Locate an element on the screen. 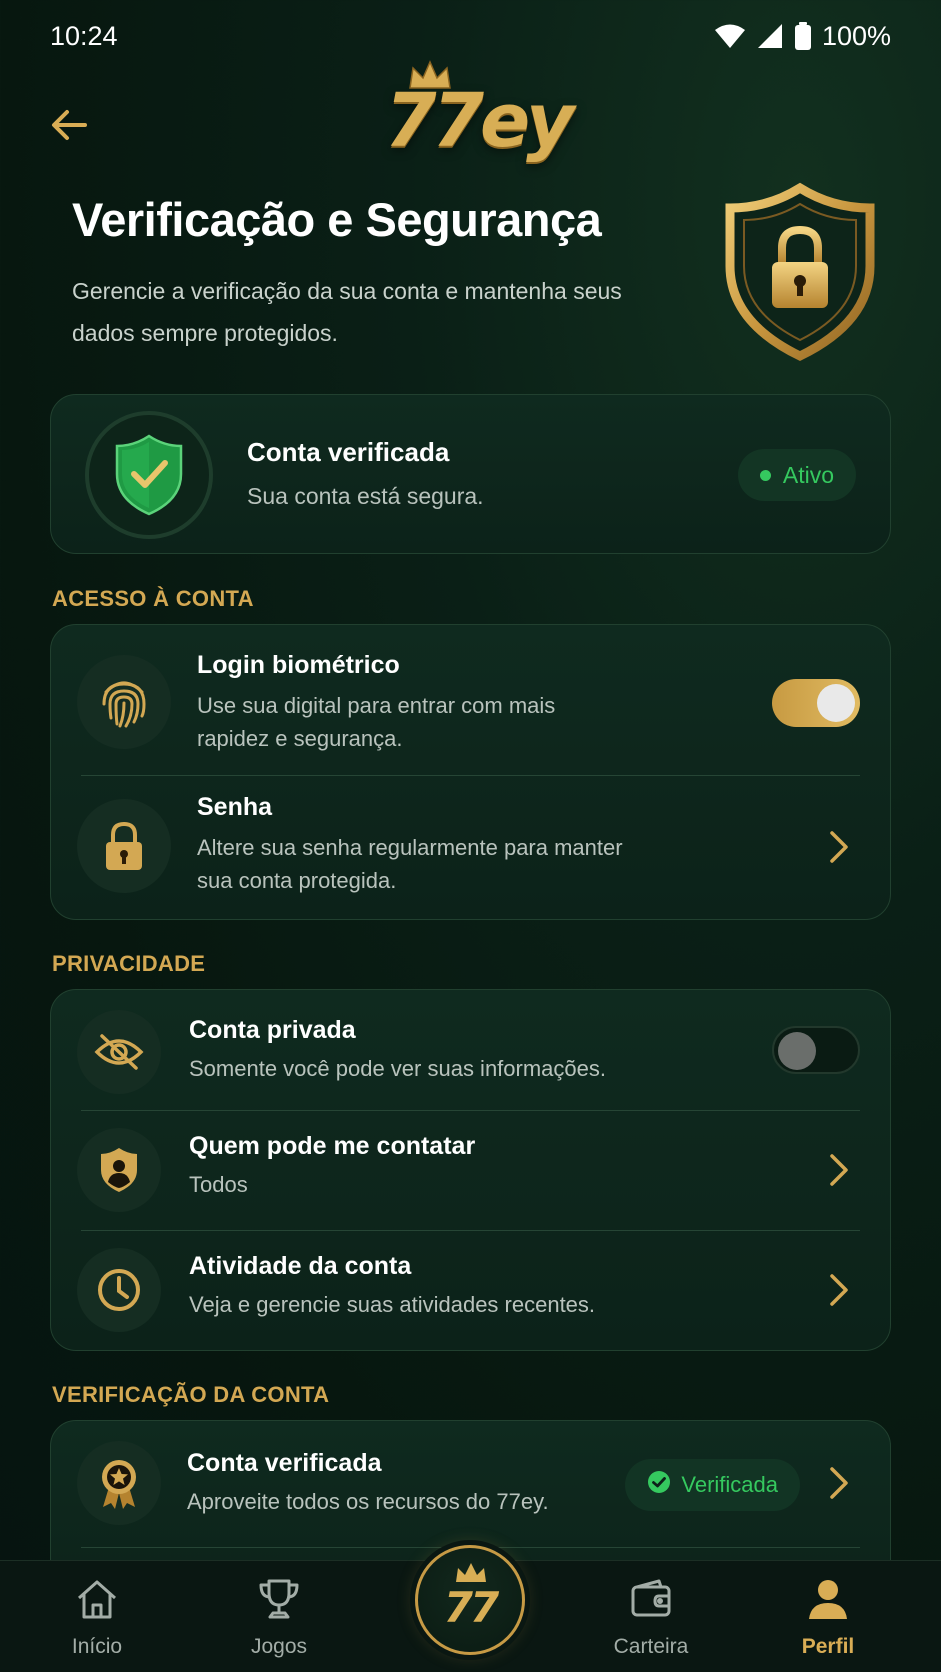 This screenshot has width=941, height=1672. private-account-toggle is located at coordinates (816, 1050).